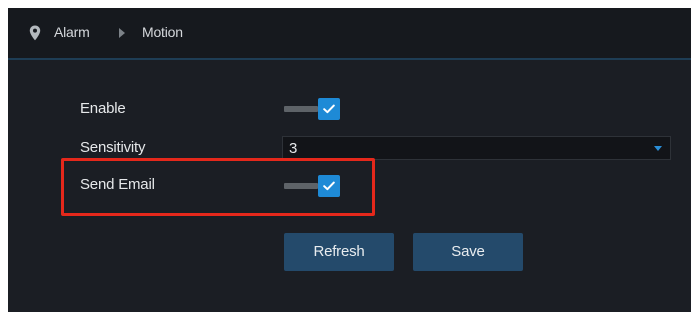 The image size is (699, 320). I want to click on map-pin-icon, so click(35, 33).